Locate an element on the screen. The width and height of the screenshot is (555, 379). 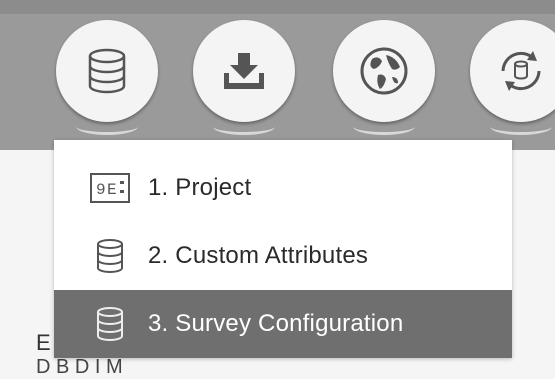
menu-item-label: 3. Survey Configuration is located at coordinates (276, 323).